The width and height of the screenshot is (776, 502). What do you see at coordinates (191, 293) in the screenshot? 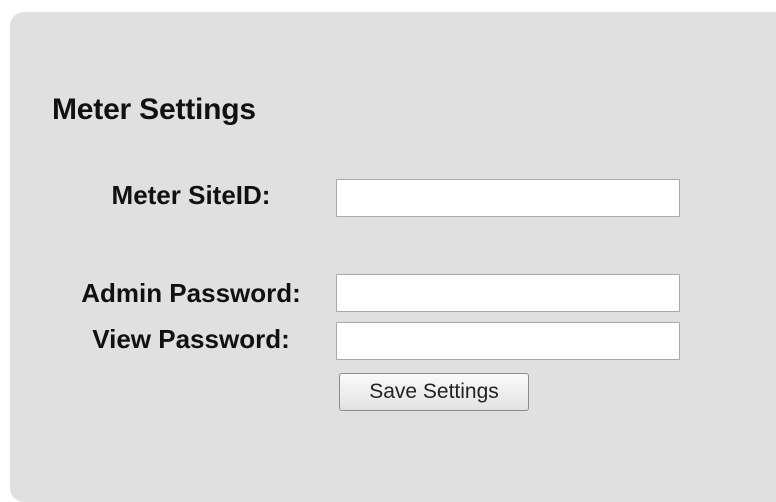
I see `admin-password-label: Admin Password:` at bounding box center [191, 293].